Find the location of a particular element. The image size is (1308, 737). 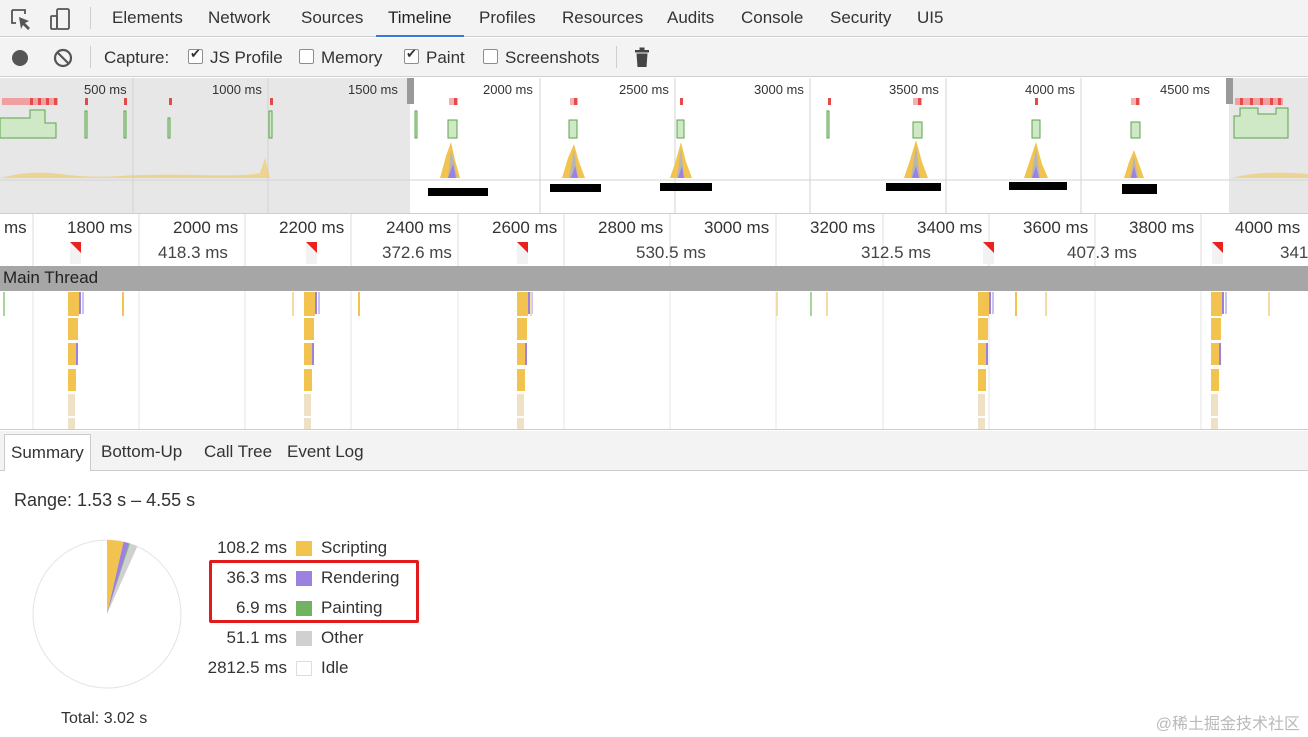

tab-network: Network is located at coordinates (239, 18).